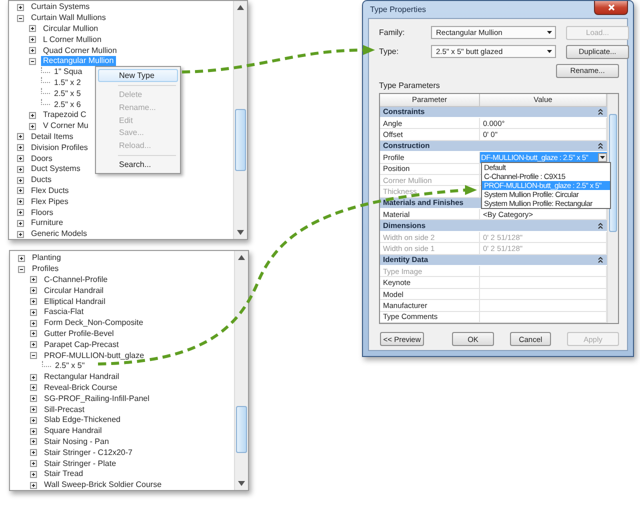 Image resolution: width=640 pixels, height=519 pixels. Describe the element at coordinates (94, 355) in the screenshot. I see `tree-item: PROF-MULLION-butt_glaze` at that location.